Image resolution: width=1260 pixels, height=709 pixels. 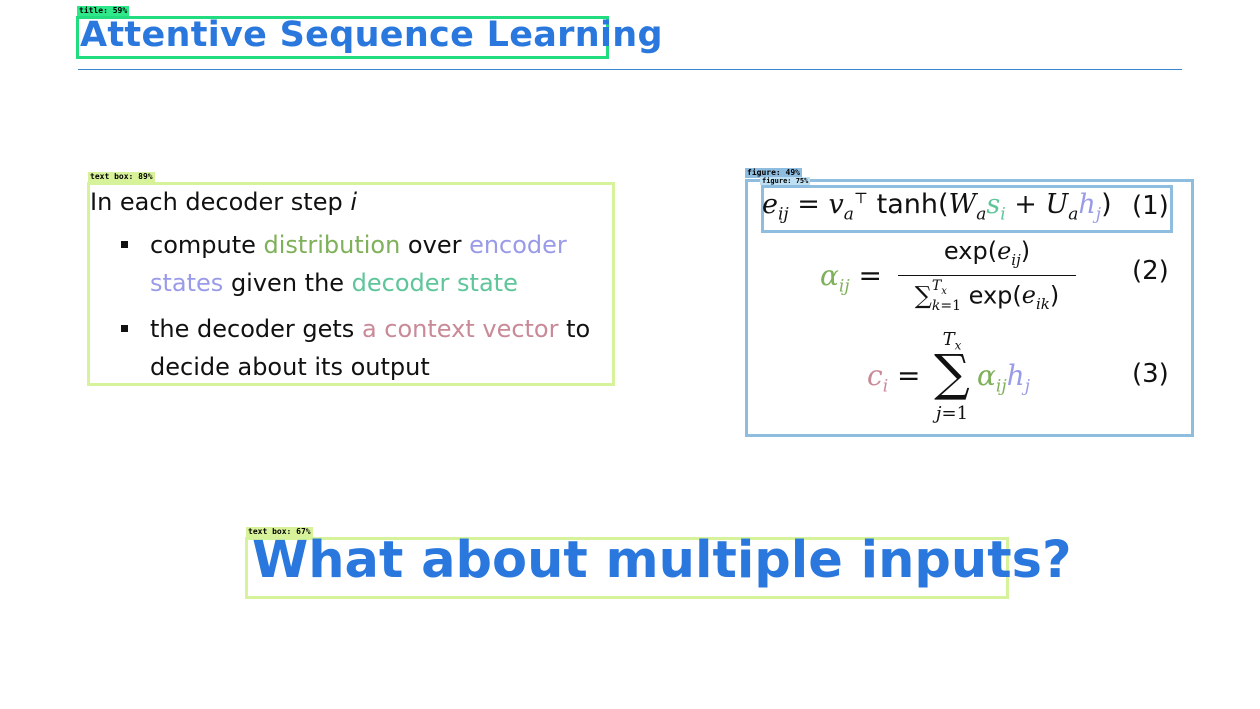 I want to click on intro-line: In each decoder step i, so click(x=352, y=202).